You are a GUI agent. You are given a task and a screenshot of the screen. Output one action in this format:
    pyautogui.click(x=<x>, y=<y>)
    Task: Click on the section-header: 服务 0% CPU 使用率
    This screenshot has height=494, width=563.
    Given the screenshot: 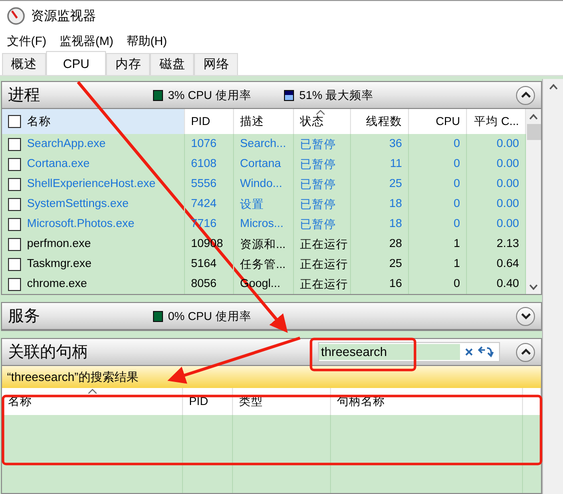 What is the action you would take?
    pyautogui.click(x=271, y=316)
    